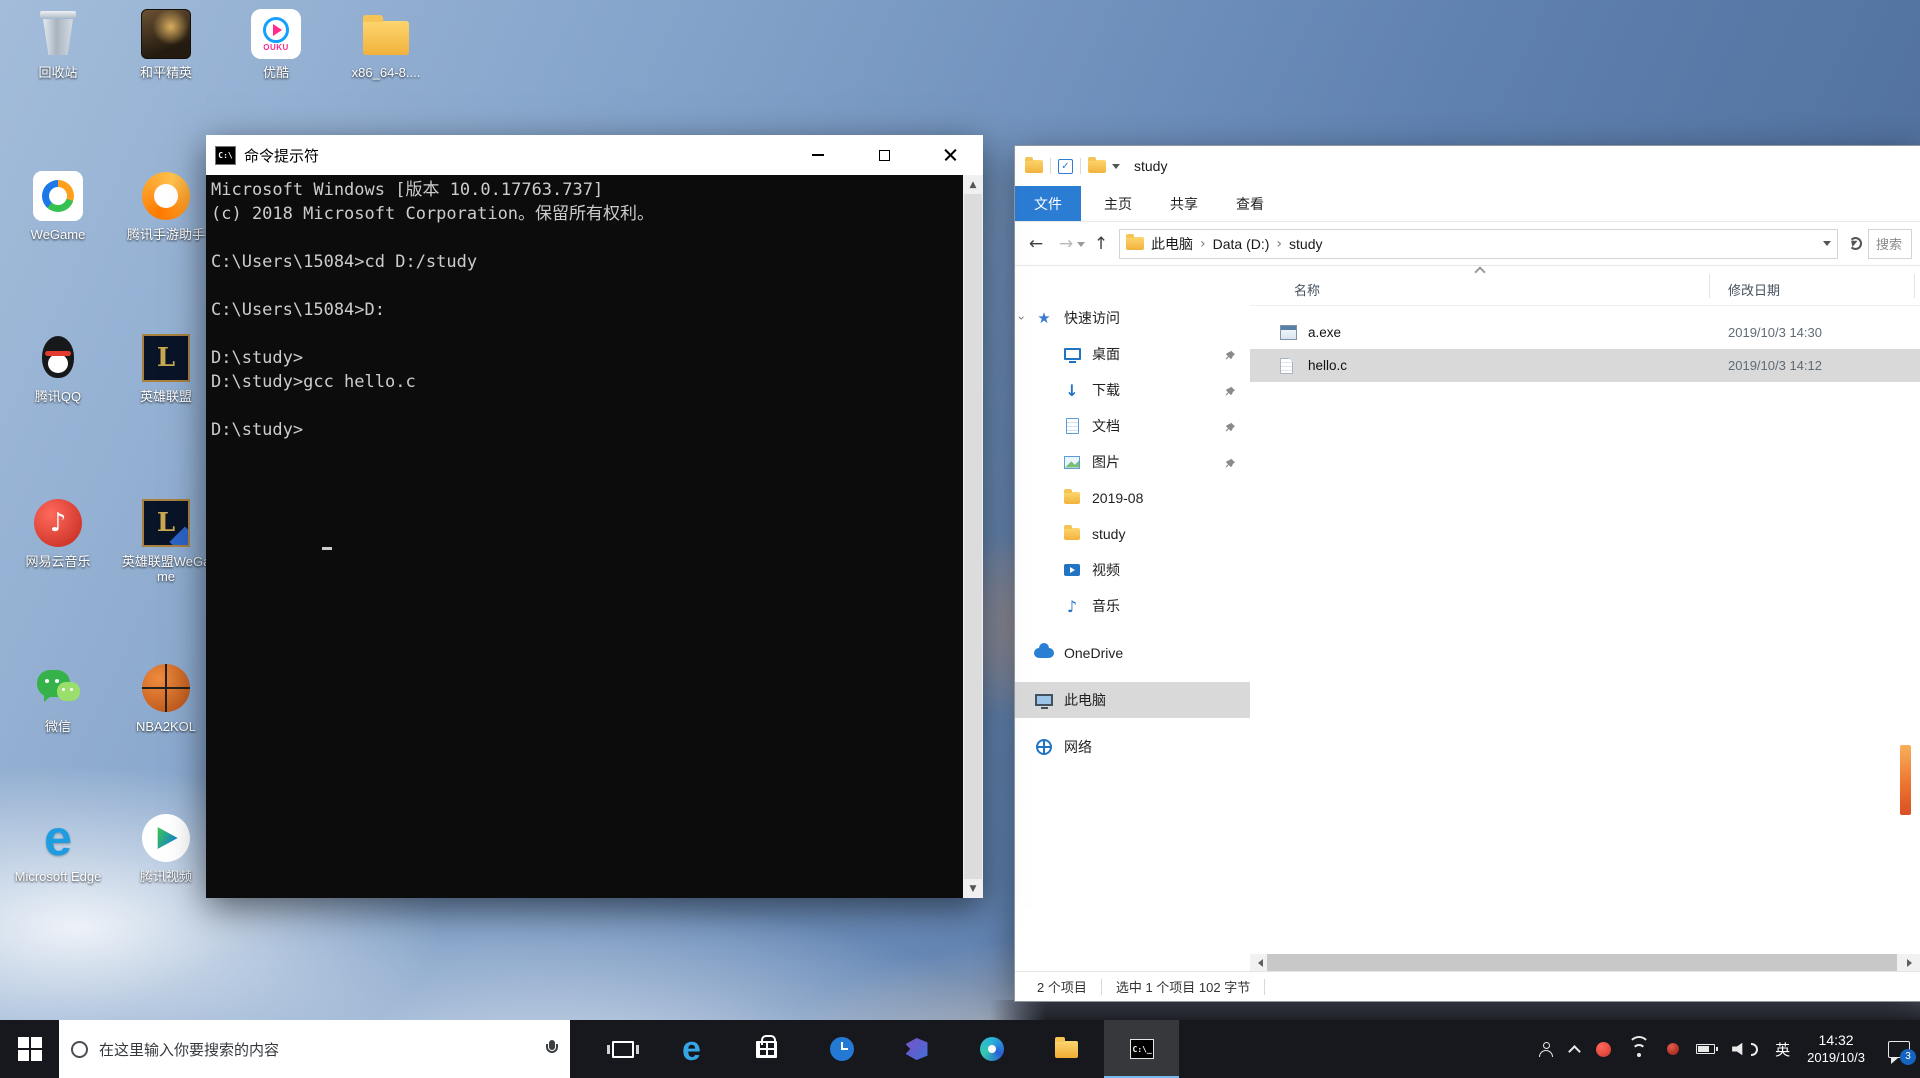 The image size is (1920, 1078). Describe the element at coordinates (166, 540) in the screenshot. I see `desktop-icon-lol-wegame: L 英雄联盟WeGame` at that location.